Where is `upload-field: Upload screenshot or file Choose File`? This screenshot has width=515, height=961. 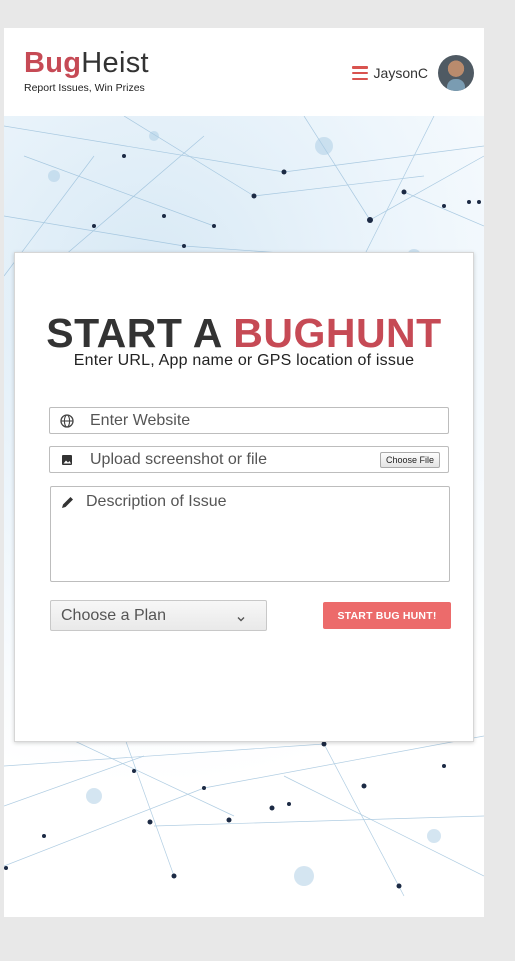
upload-field: Upload screenshot or file Choose File is located at coordinates (249, 459).